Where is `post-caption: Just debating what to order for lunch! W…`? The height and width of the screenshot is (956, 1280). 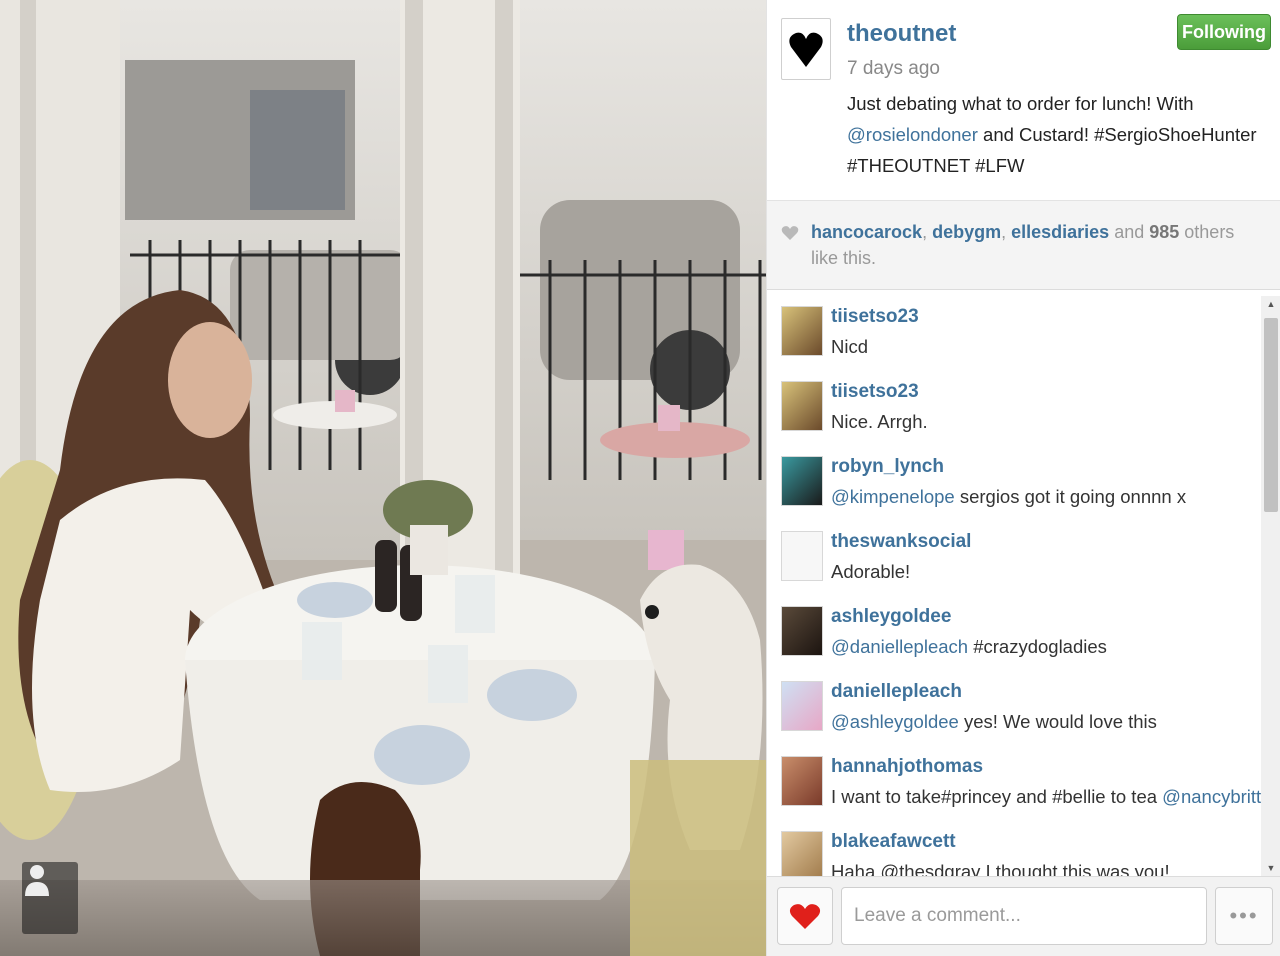 post-caption: Just debating what to order for lunch! W… is located at coordinates (1052, 134).